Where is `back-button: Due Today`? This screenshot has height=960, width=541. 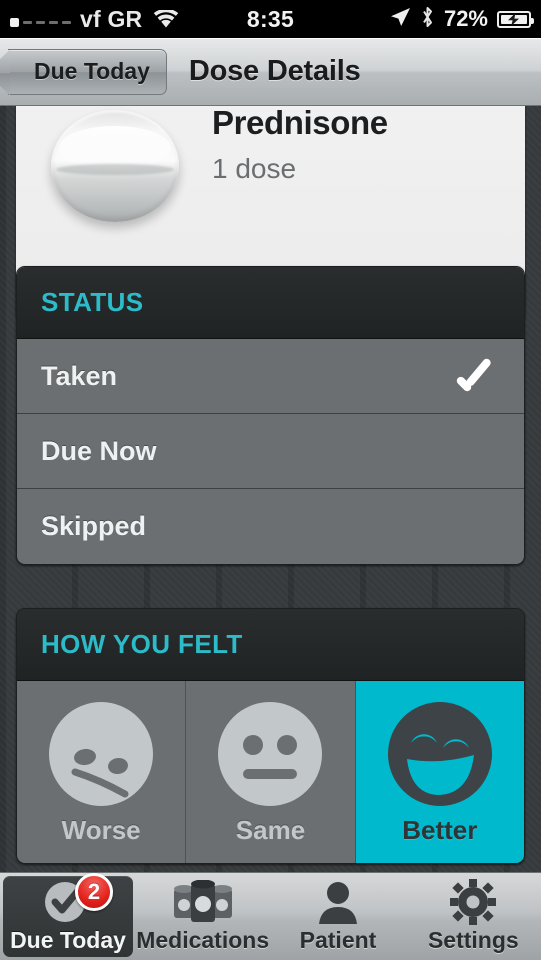 back-button: Due Today is located at coordinates (83, 72).